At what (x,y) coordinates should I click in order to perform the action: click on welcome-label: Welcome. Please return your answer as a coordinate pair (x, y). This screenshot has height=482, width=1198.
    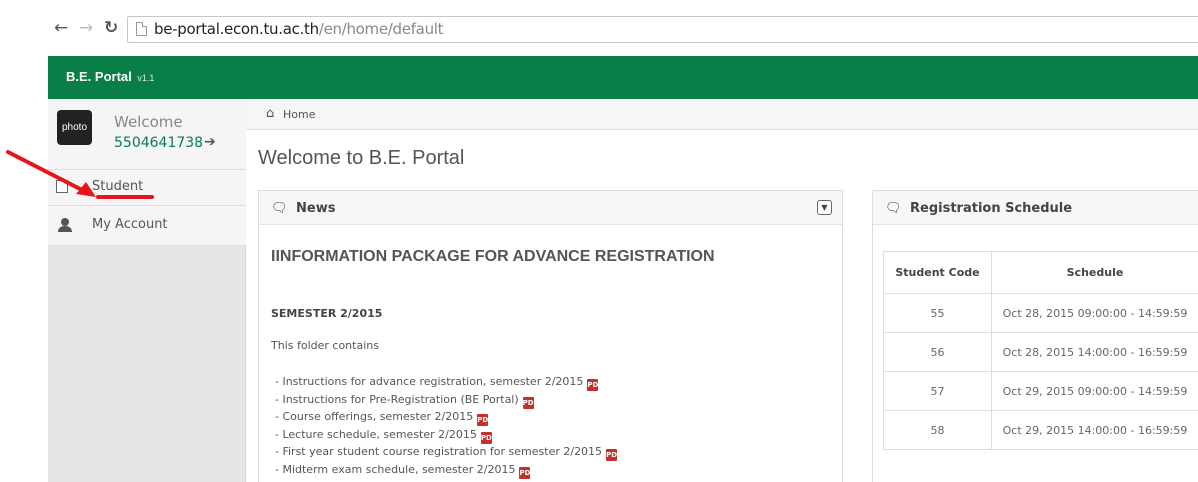
    Looking at the image, I should click on (148, 122).